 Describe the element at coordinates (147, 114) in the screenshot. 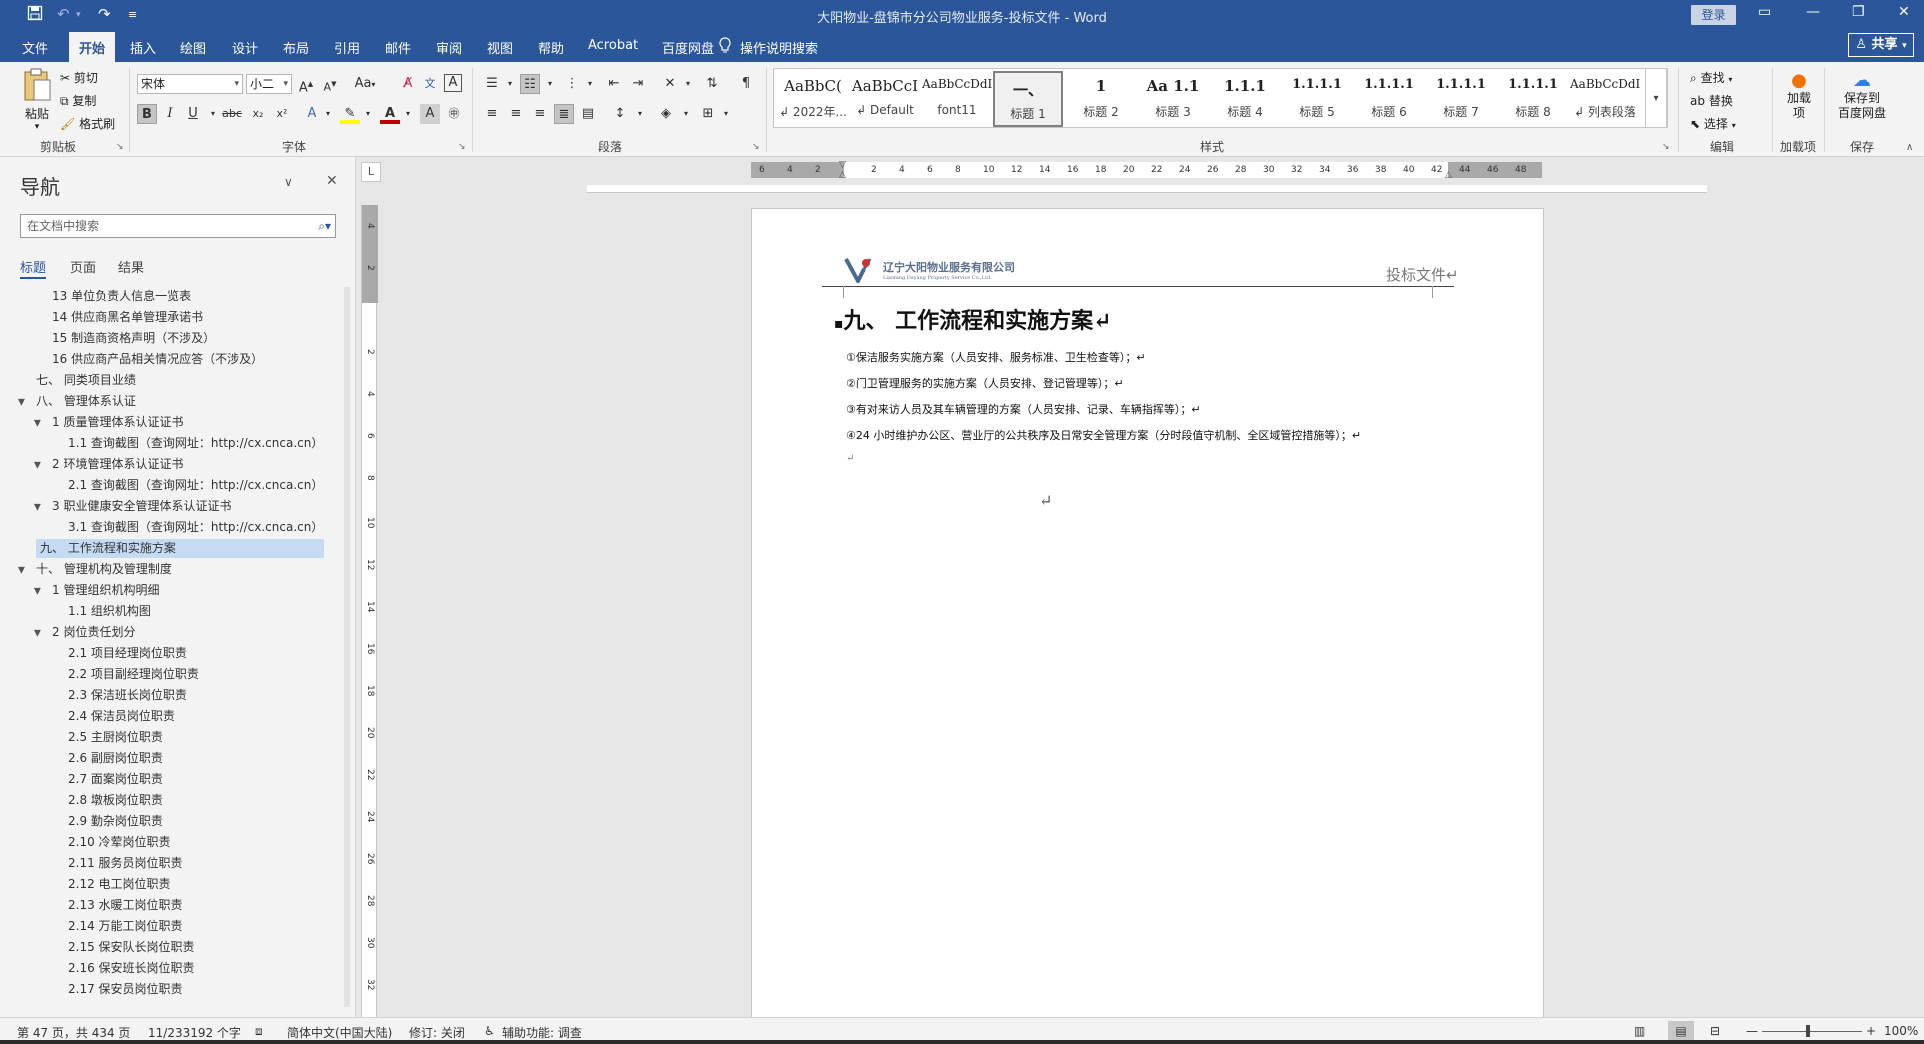

I see `bold-button: B` at that location.